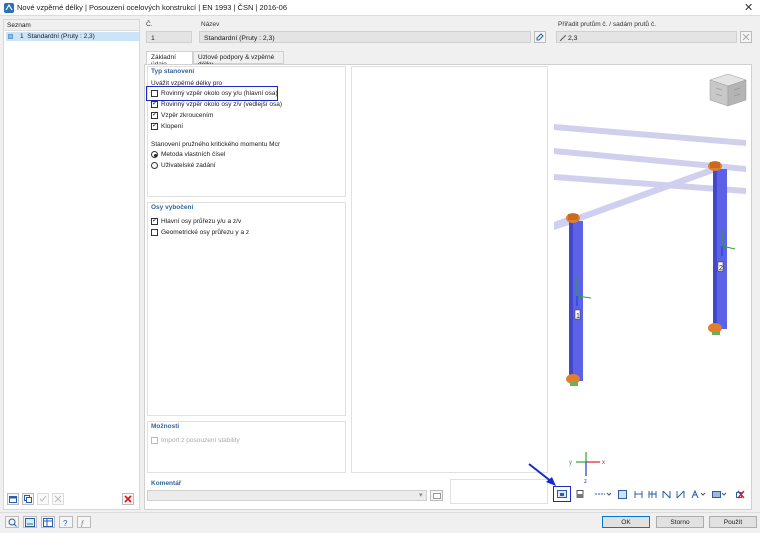 The image size is (760, 533). What do you see at coordinates (540, 37) in the screenshot?
I see `edit-name-icon` at bounding box center [540, 37].